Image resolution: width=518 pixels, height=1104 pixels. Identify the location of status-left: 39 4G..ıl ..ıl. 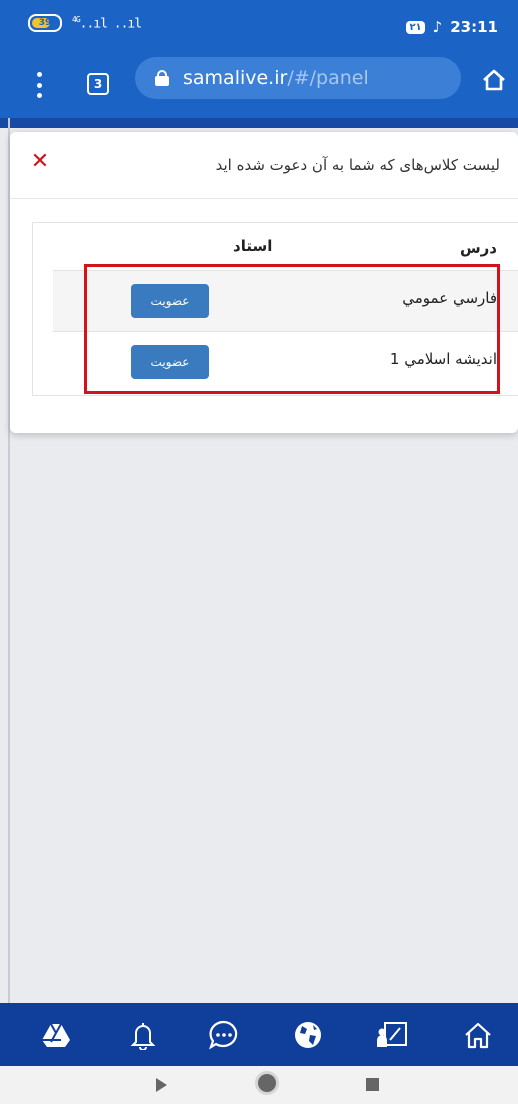
(85, 23).